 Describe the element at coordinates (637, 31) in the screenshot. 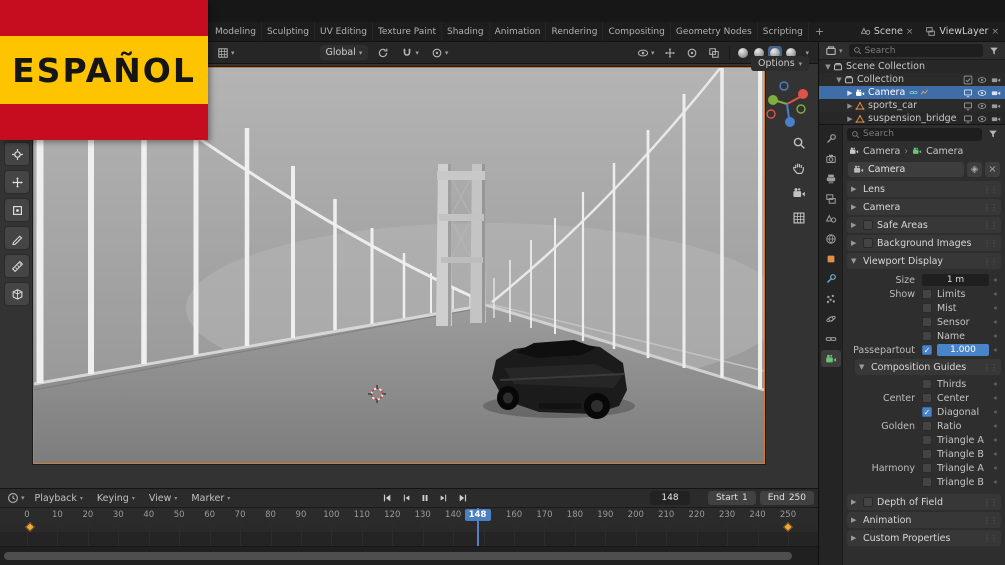

I see `workspace-tab-compositing: Compositing` at that location.